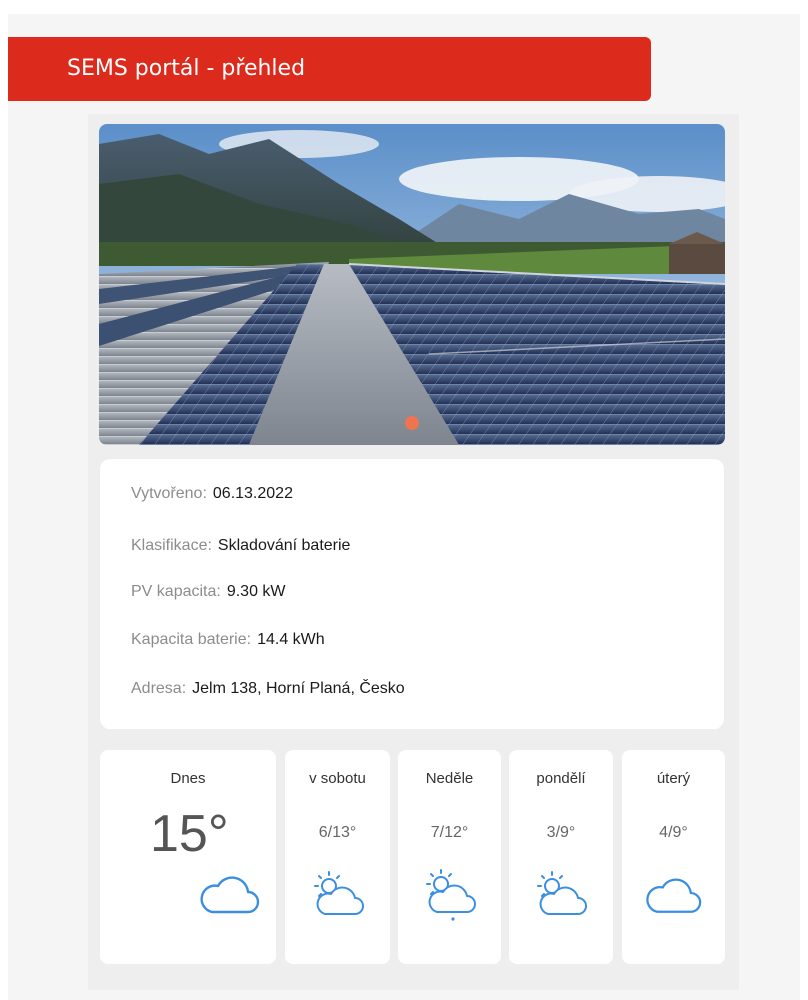  Describe the element at coordinates (291, 639) in the screenshot. I see `battery-capacity-value: 14.4 kWh` at that location.